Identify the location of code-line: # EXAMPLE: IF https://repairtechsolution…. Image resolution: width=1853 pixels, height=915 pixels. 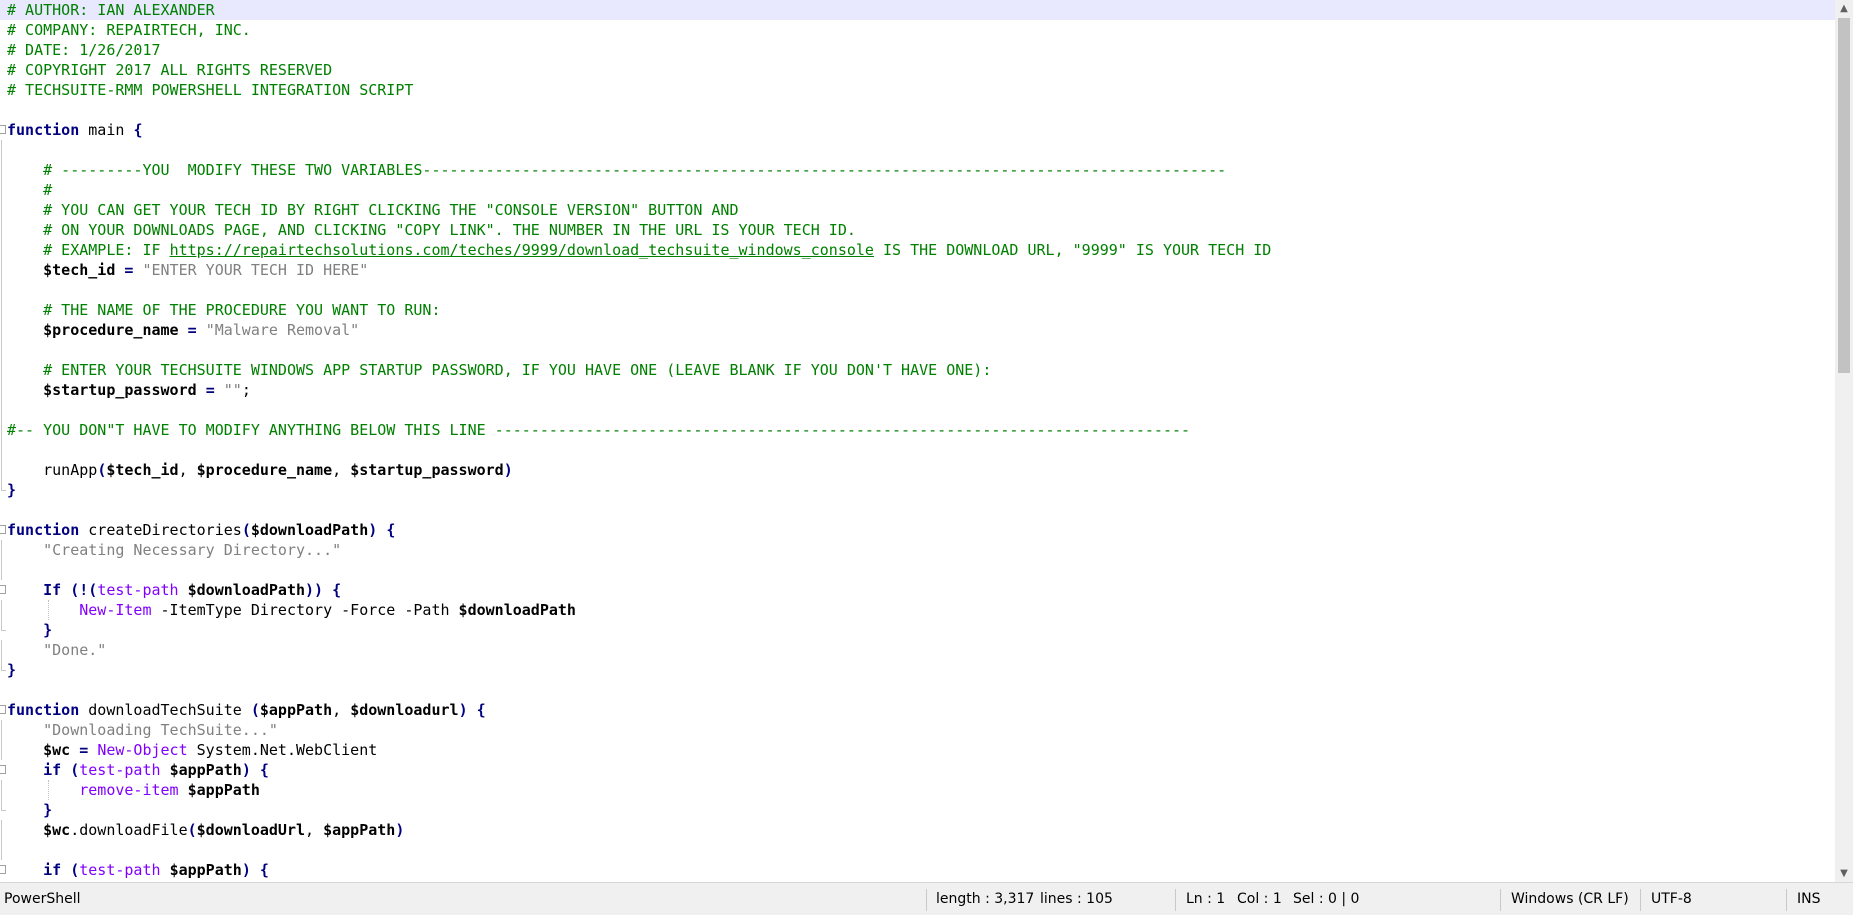
(917, 250).